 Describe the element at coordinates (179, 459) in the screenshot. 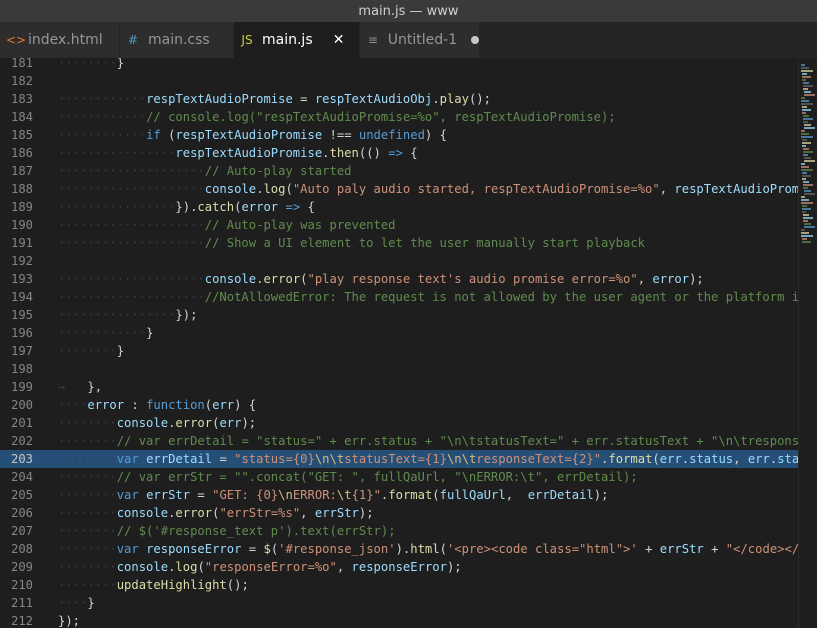

I see `code-token: errDetail` at that location.